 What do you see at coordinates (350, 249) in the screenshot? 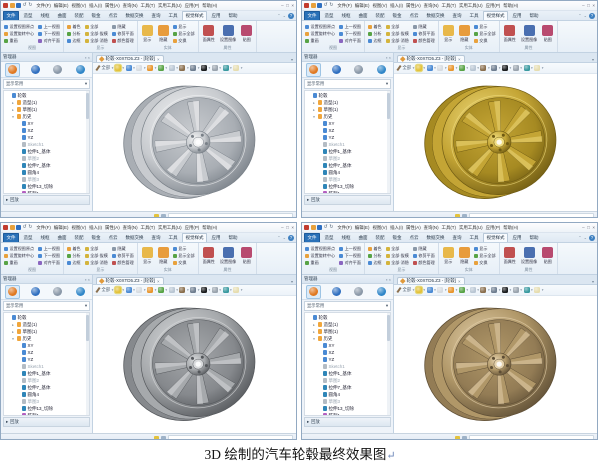
I see `ribbon-button: 上一视图` at bounding box center [350, 249].